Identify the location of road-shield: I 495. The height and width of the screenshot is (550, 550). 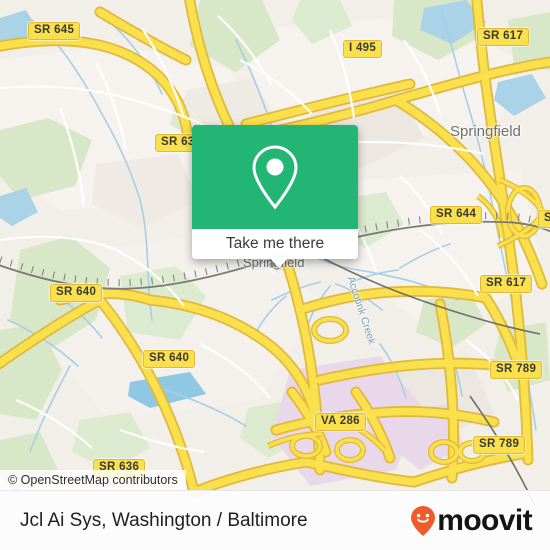
(363, 49).